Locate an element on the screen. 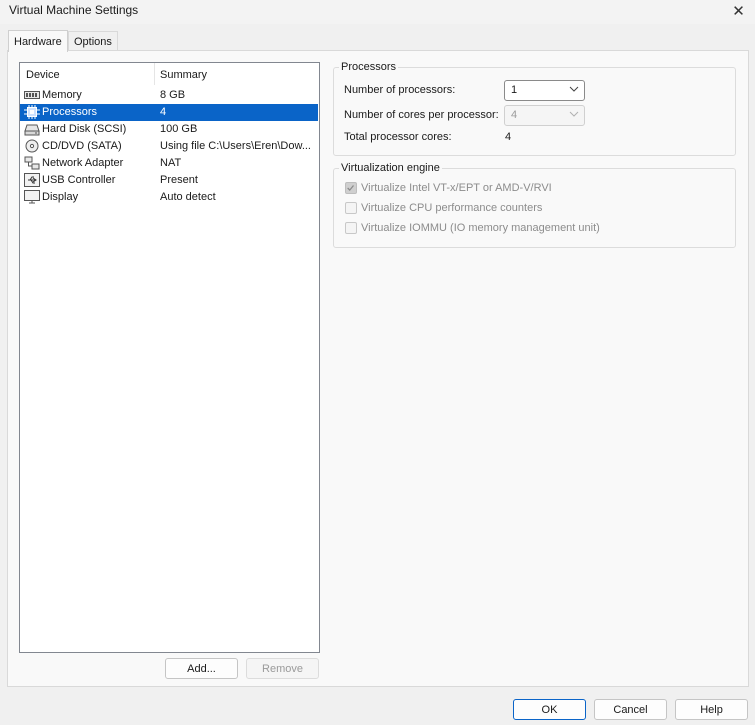 The height and width of the screenshot is (725, 755). device-row-processors: Processors 4 is located at coordinates (169, 112).